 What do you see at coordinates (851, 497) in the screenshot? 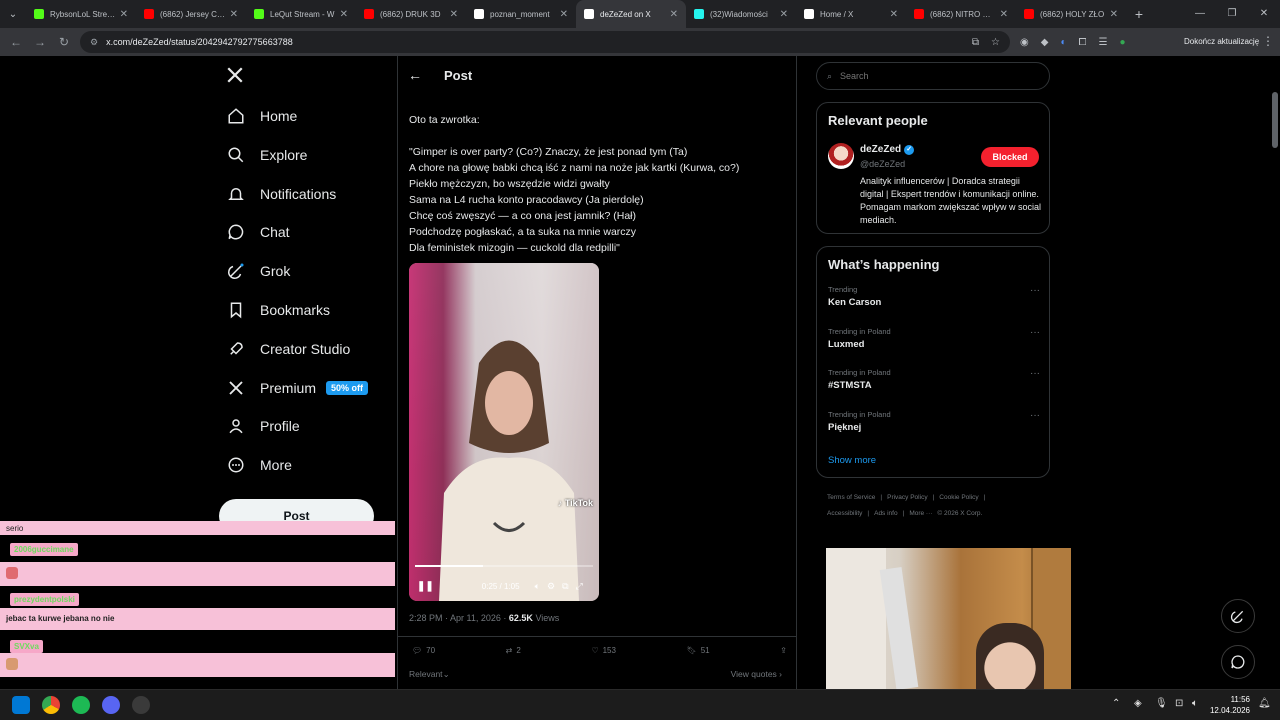
I see `footer-link: Terms of Service` at bounding box center [851, 497].